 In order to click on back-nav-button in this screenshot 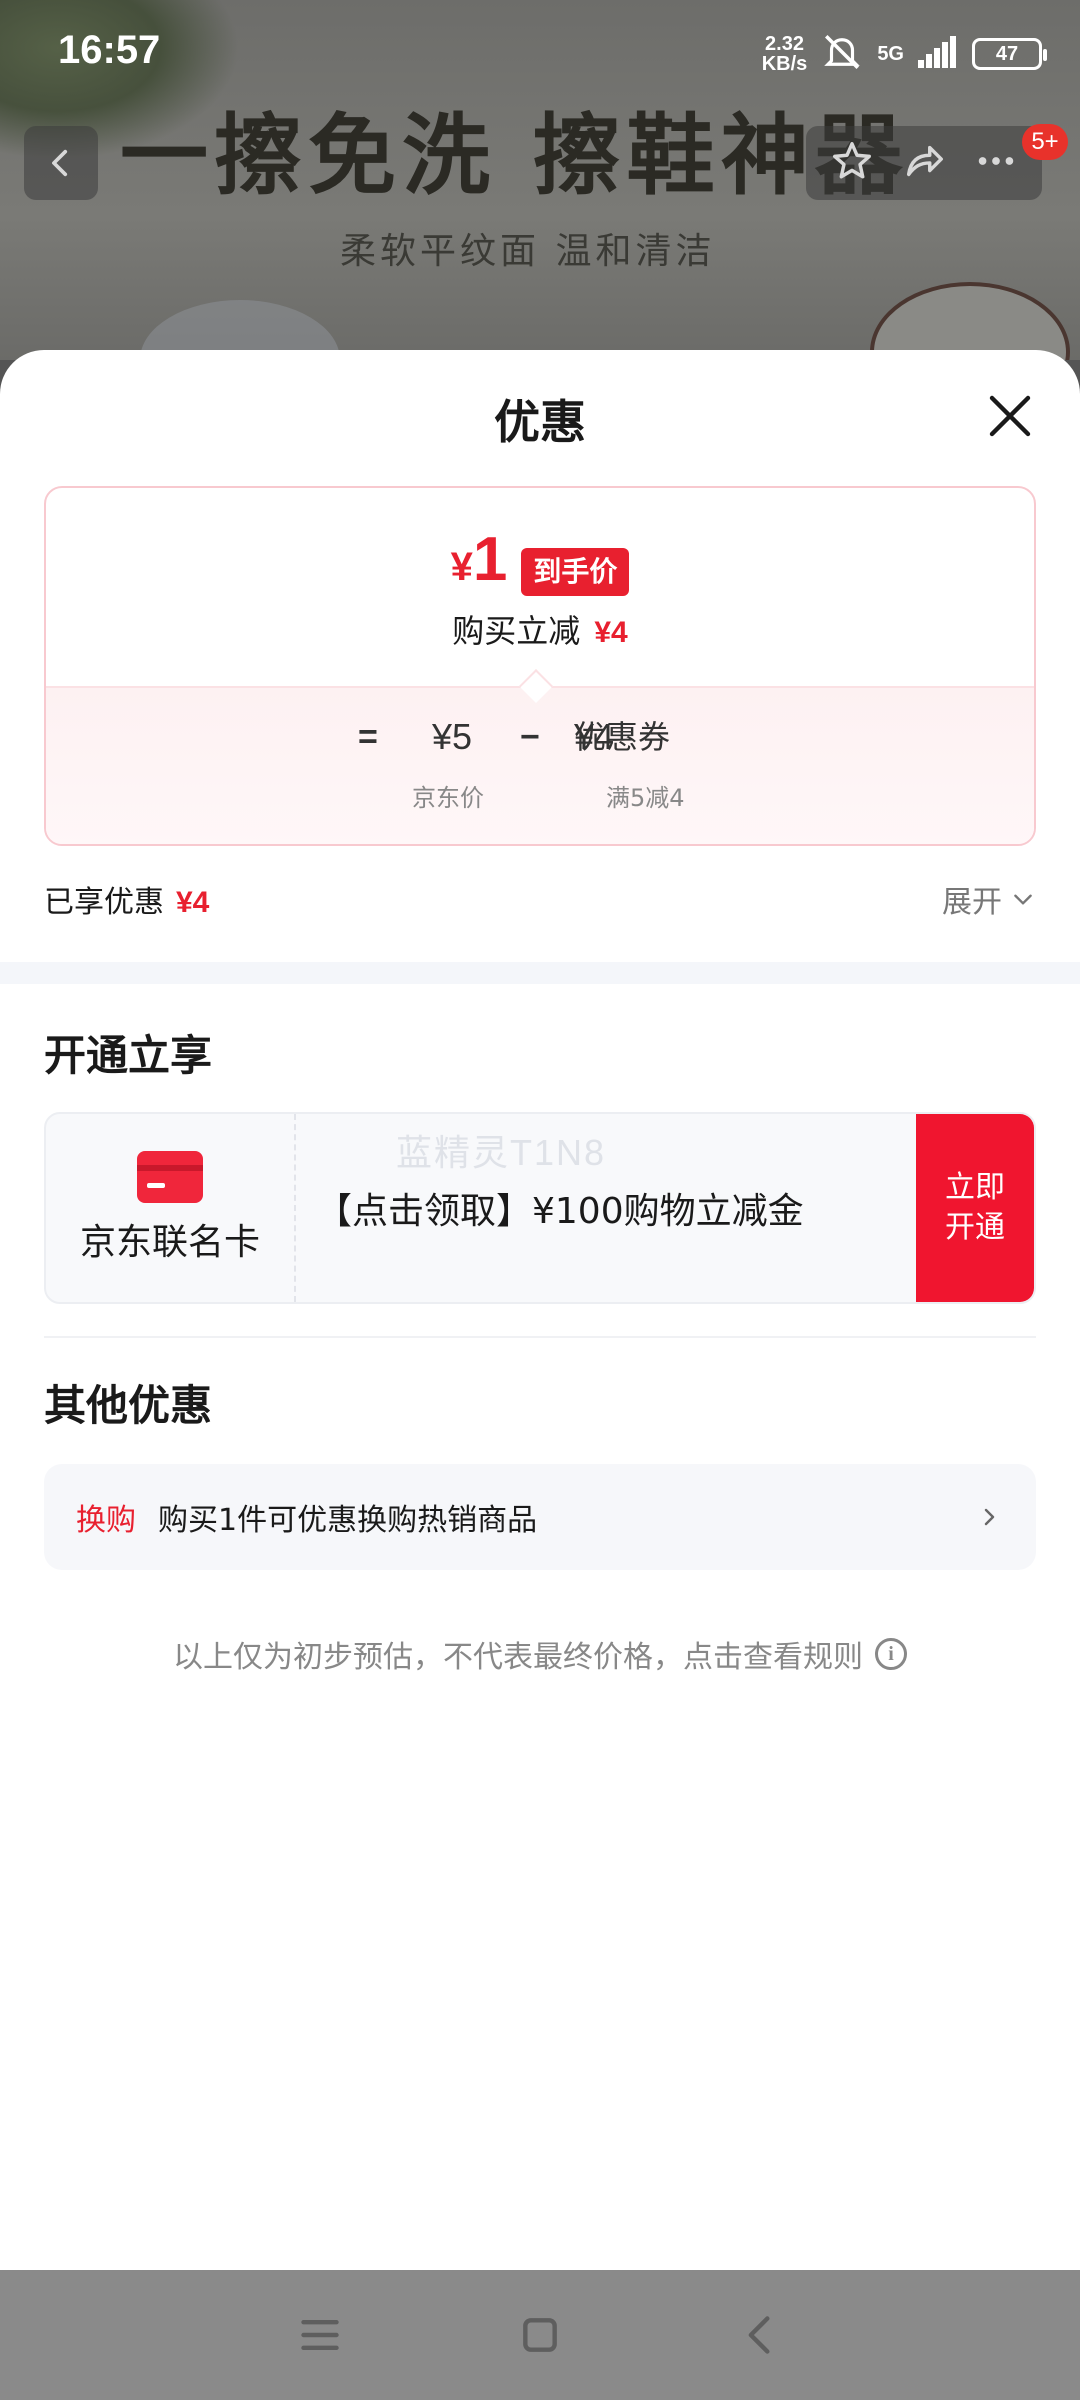, I will do `click(760, 2335)`.